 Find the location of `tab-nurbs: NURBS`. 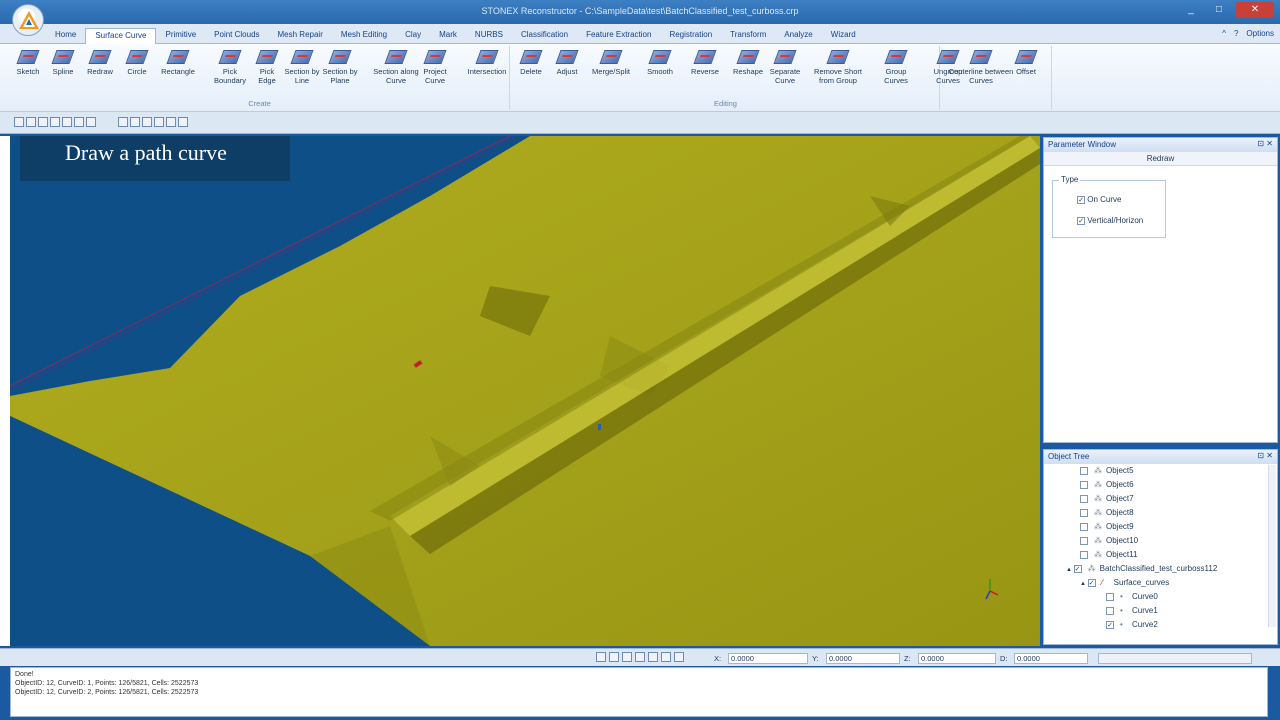

tab-nurbs: NURBS is located at coordinates (489, 36).